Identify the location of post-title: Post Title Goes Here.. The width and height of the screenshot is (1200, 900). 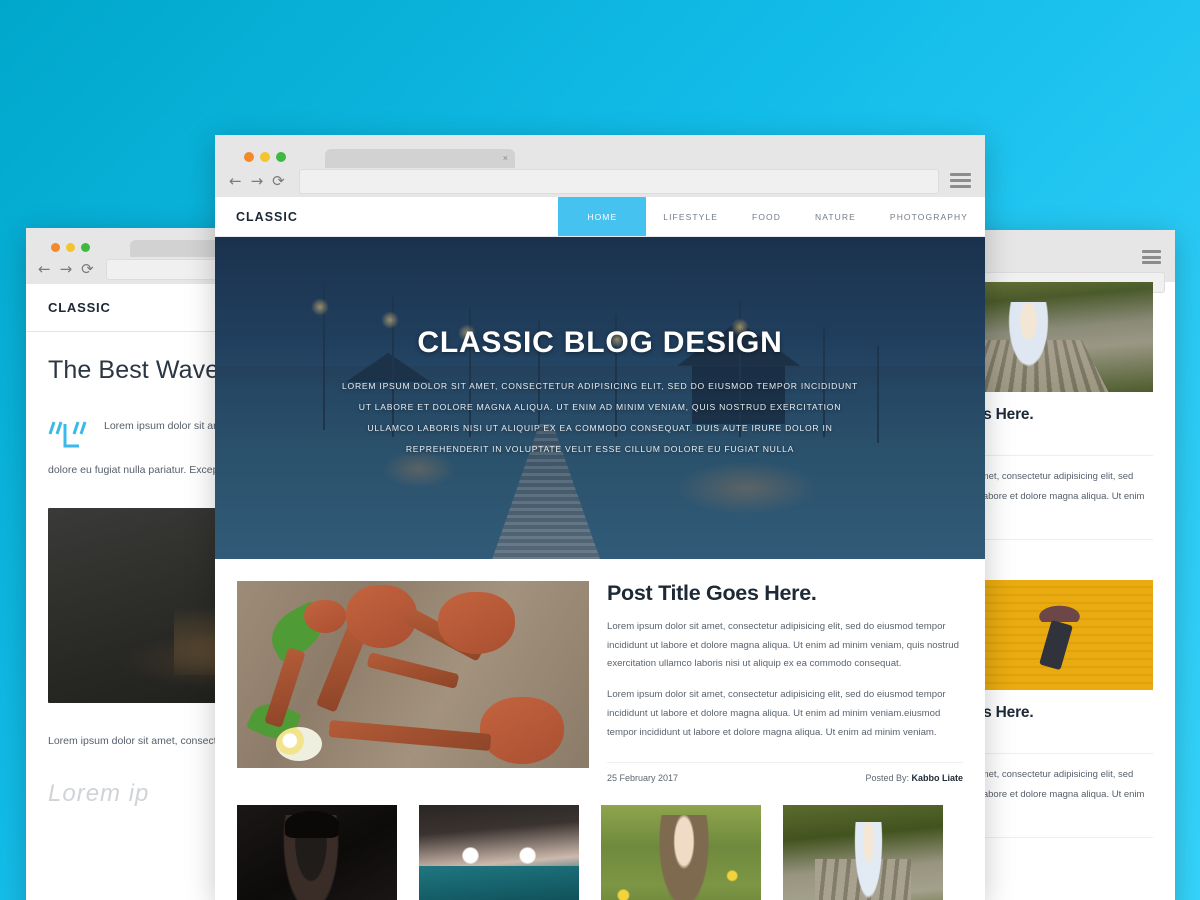
(785, 593).